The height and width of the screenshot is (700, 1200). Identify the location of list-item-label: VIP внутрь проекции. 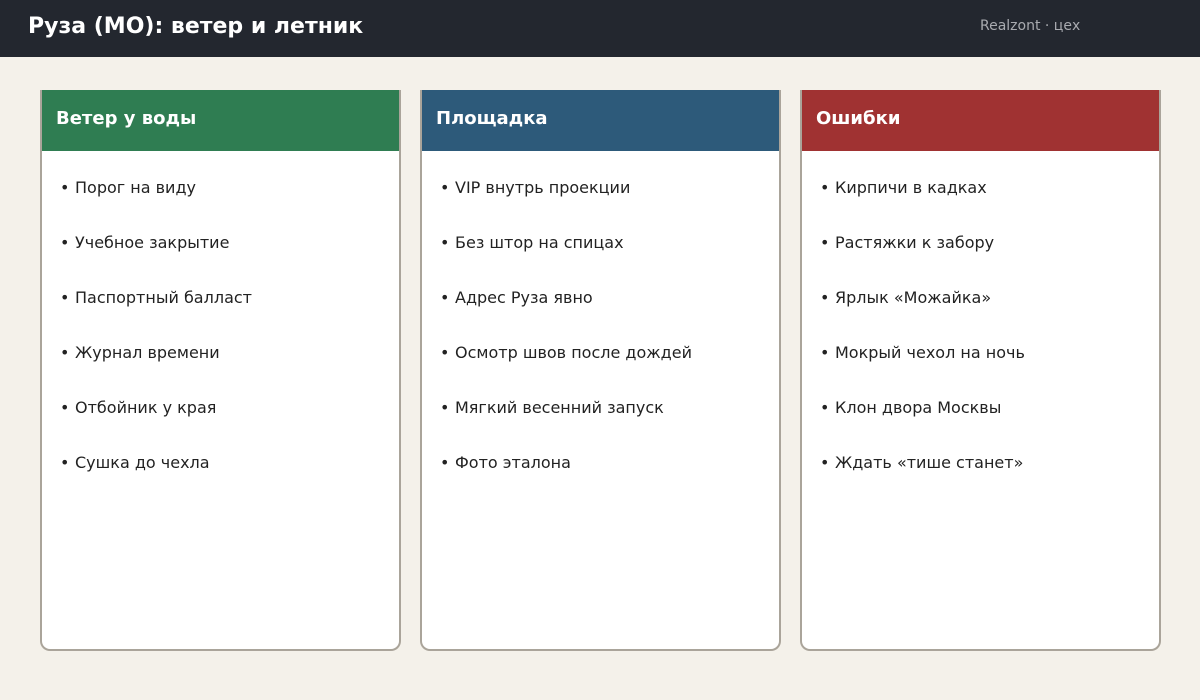
(543, 187).